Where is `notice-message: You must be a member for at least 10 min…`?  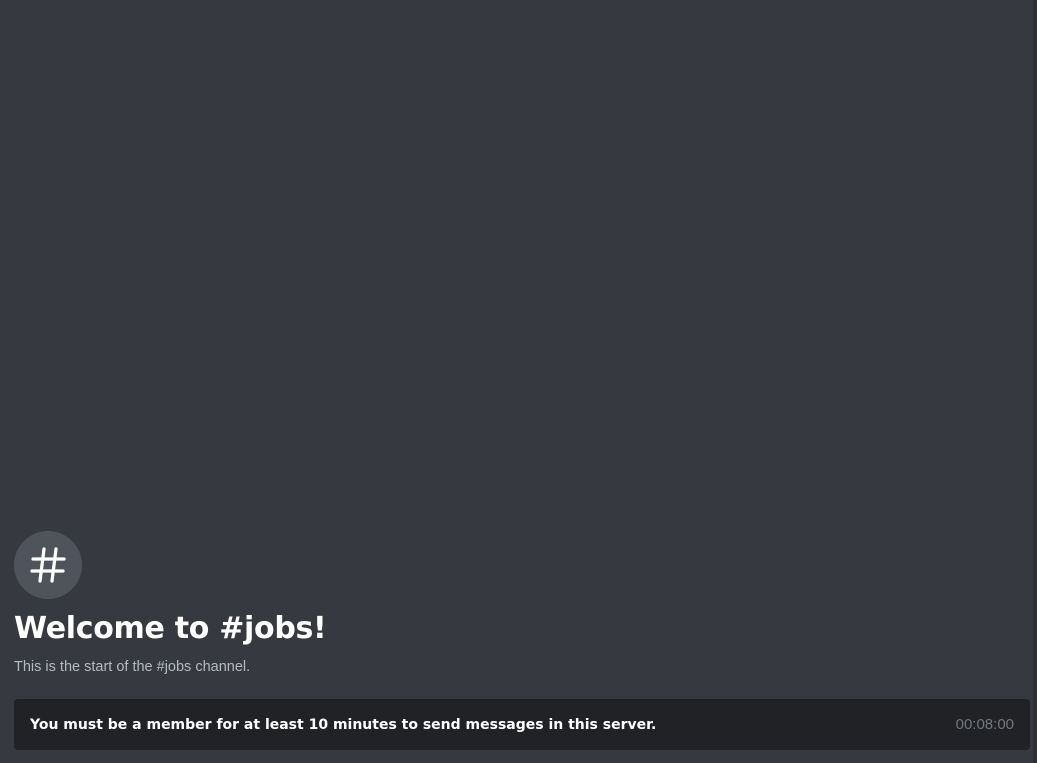 notice-message: You must be a member for at least 10 min… is located at coordinates (343, 724).